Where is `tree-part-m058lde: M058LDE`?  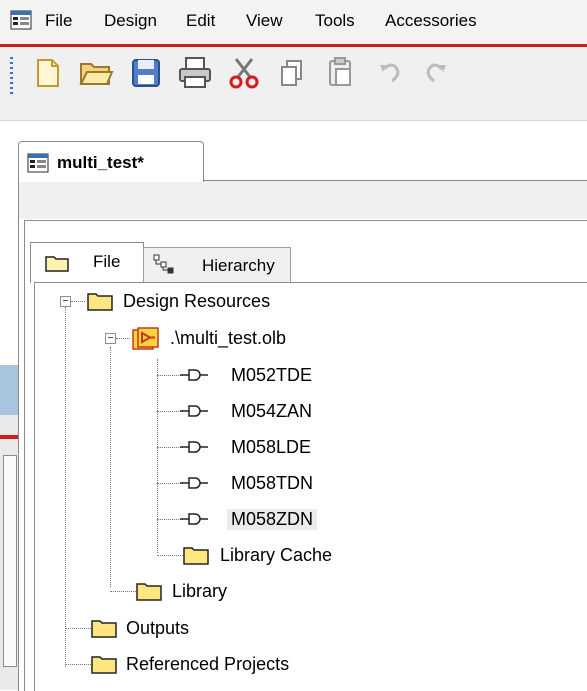
tree-part-m058lde: M058LDE is located at coordinates (271, 447).